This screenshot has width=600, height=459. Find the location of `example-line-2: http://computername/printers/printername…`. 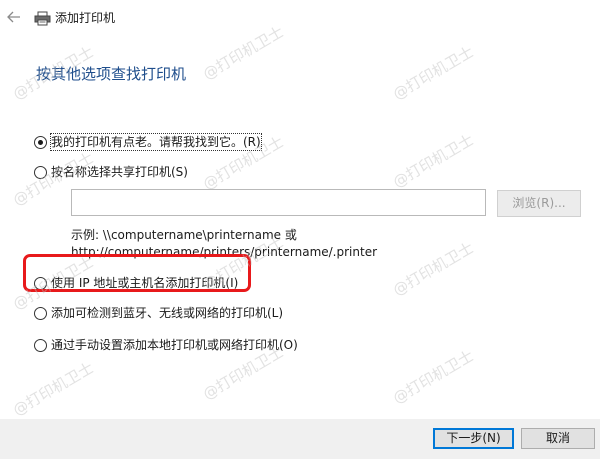

example-line-2: http://computername/printers/printername… is located at coordinates (224, 252).